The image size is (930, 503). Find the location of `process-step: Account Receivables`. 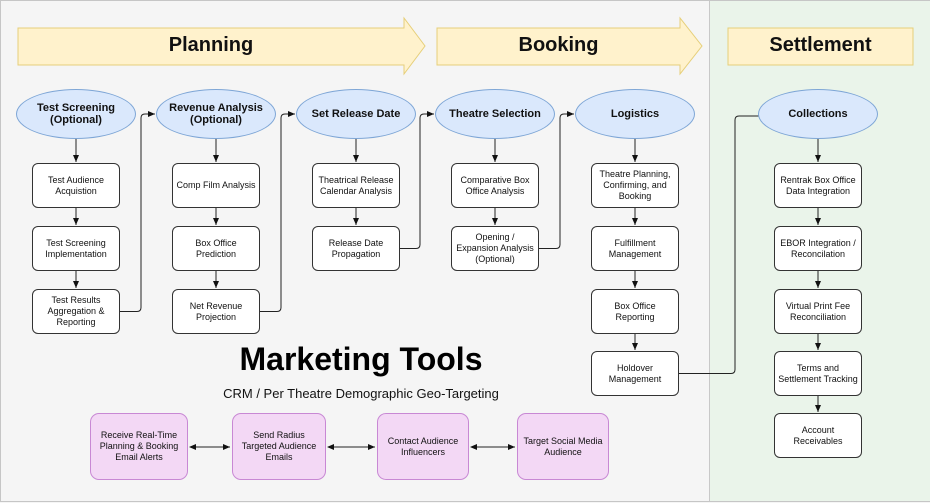

process-step: Account Receivables is located at coordinates (818, 435).